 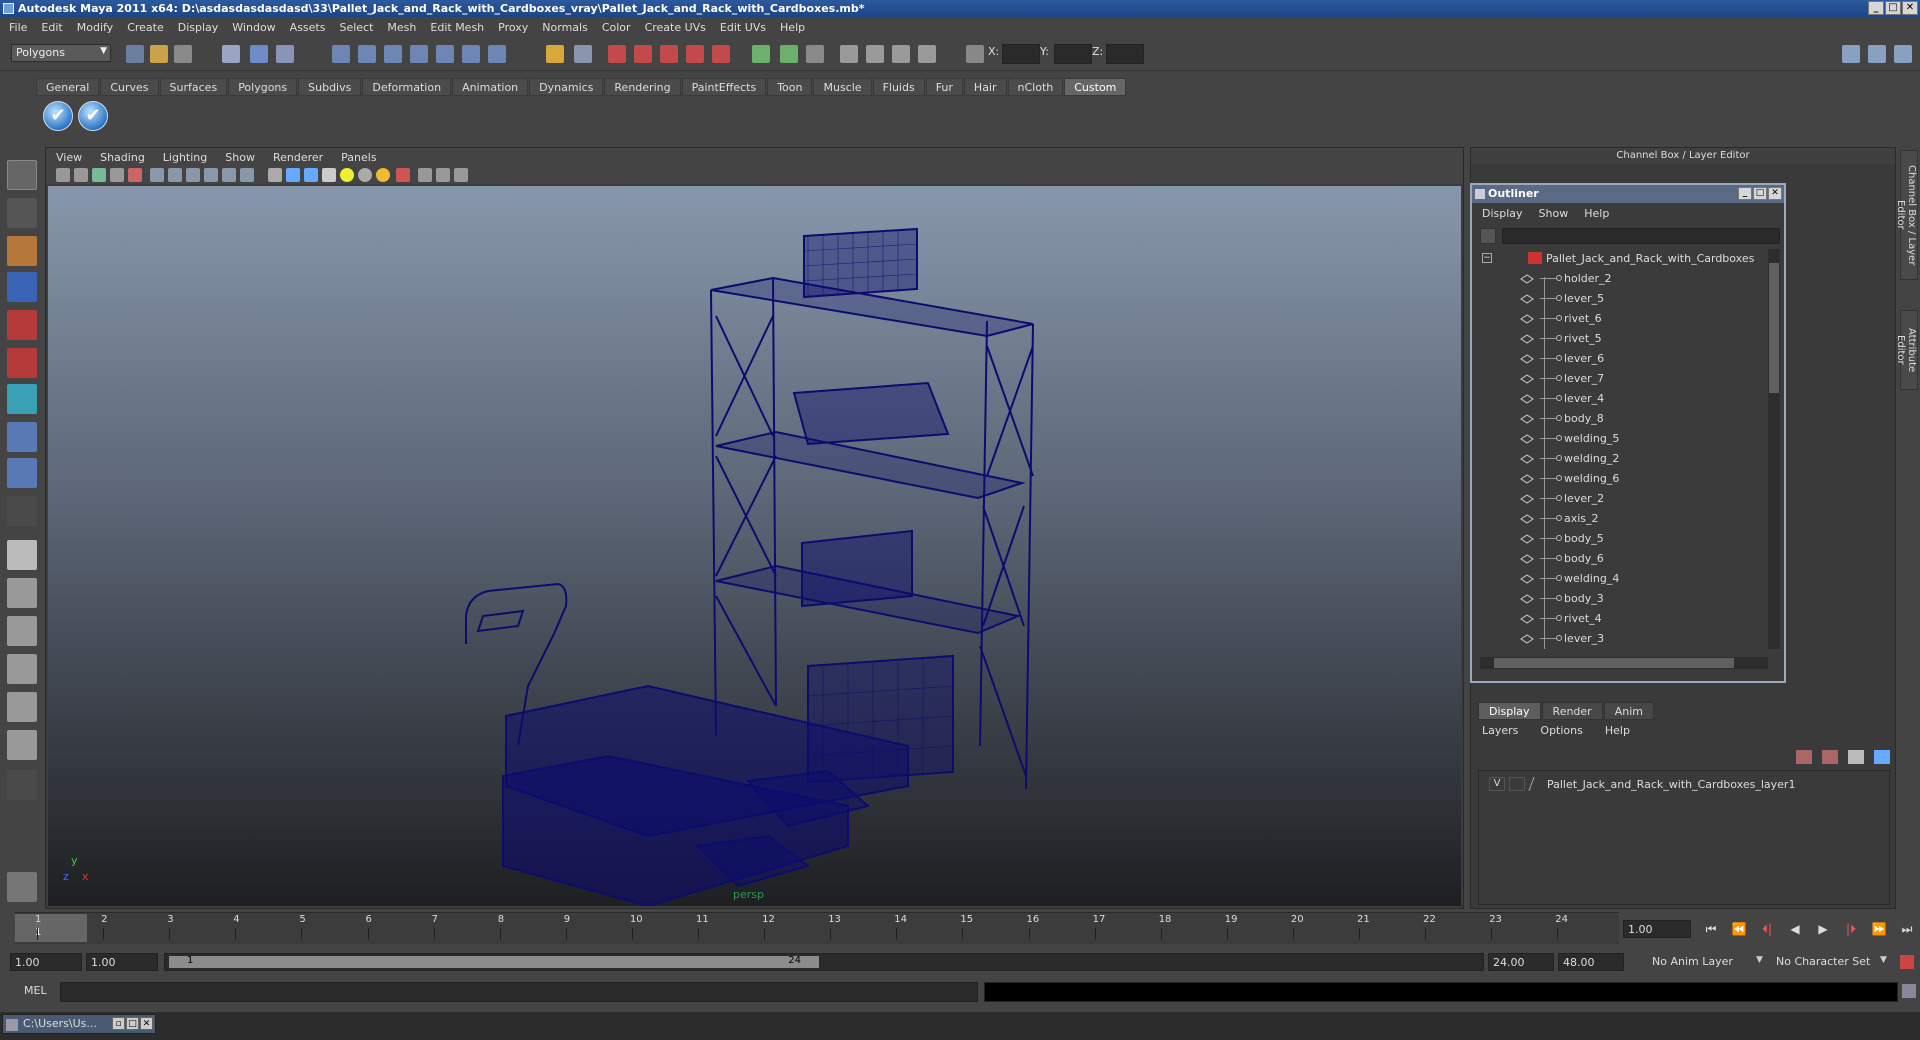 I want to click on panel-menu-shading: Shading, so click(x=122, y=157).